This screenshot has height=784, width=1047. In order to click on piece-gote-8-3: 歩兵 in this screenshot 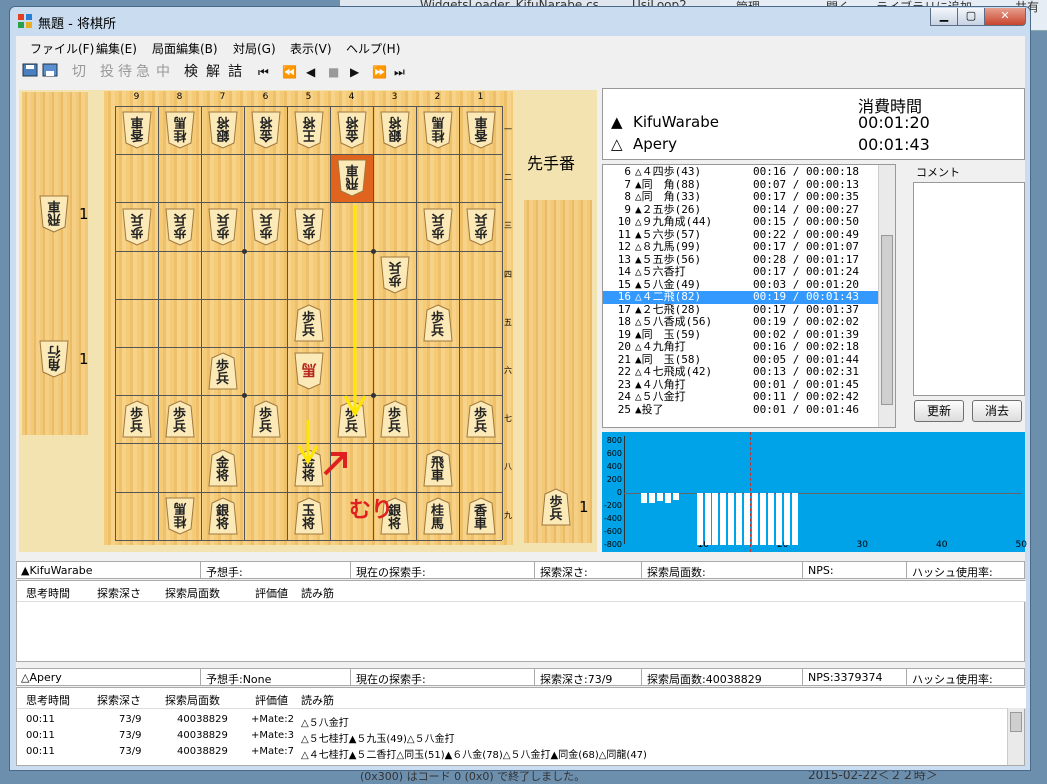, I will do `click(179, 227)`.